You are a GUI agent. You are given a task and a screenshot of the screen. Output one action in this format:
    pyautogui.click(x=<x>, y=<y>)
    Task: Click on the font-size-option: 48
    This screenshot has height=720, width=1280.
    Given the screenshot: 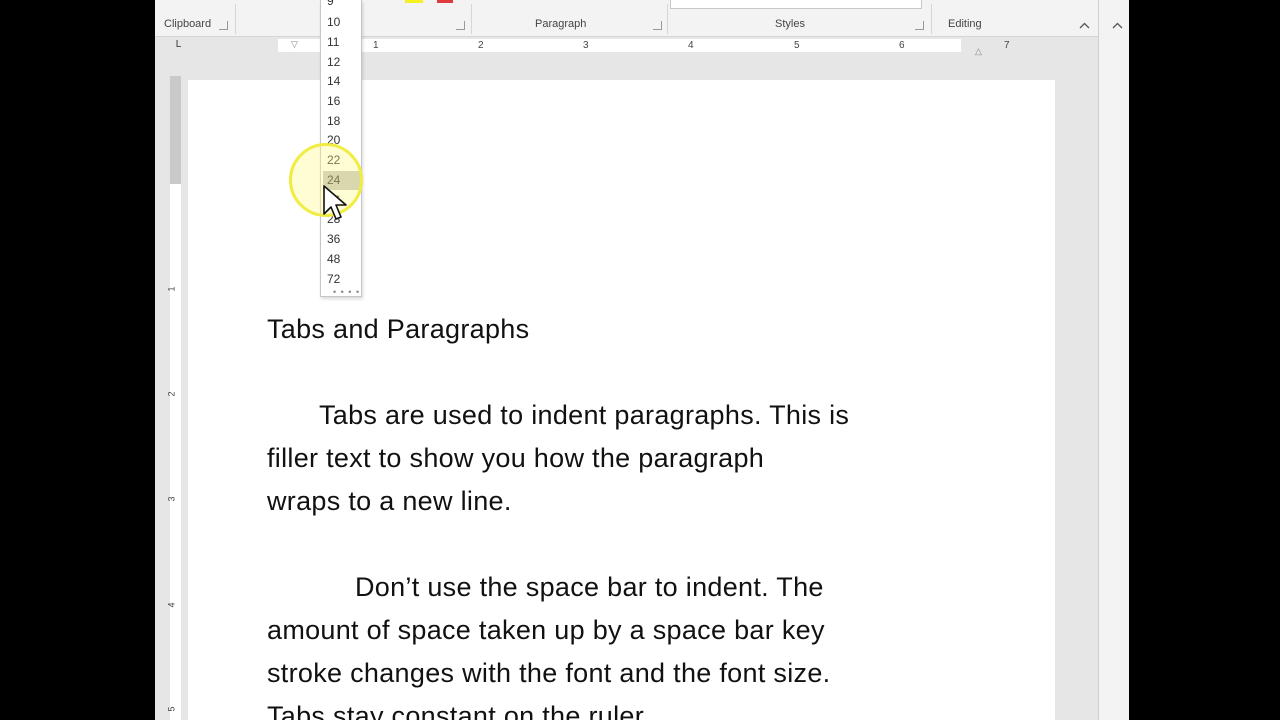 What is the action you would take?
    pyautogui.click(x=342, y=259)
    